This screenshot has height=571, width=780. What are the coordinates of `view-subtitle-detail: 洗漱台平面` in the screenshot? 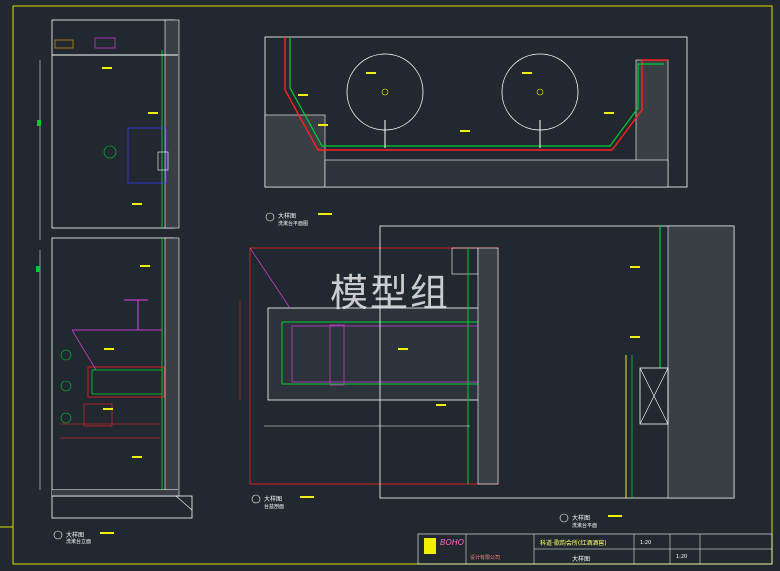 It's located at (585, 526).